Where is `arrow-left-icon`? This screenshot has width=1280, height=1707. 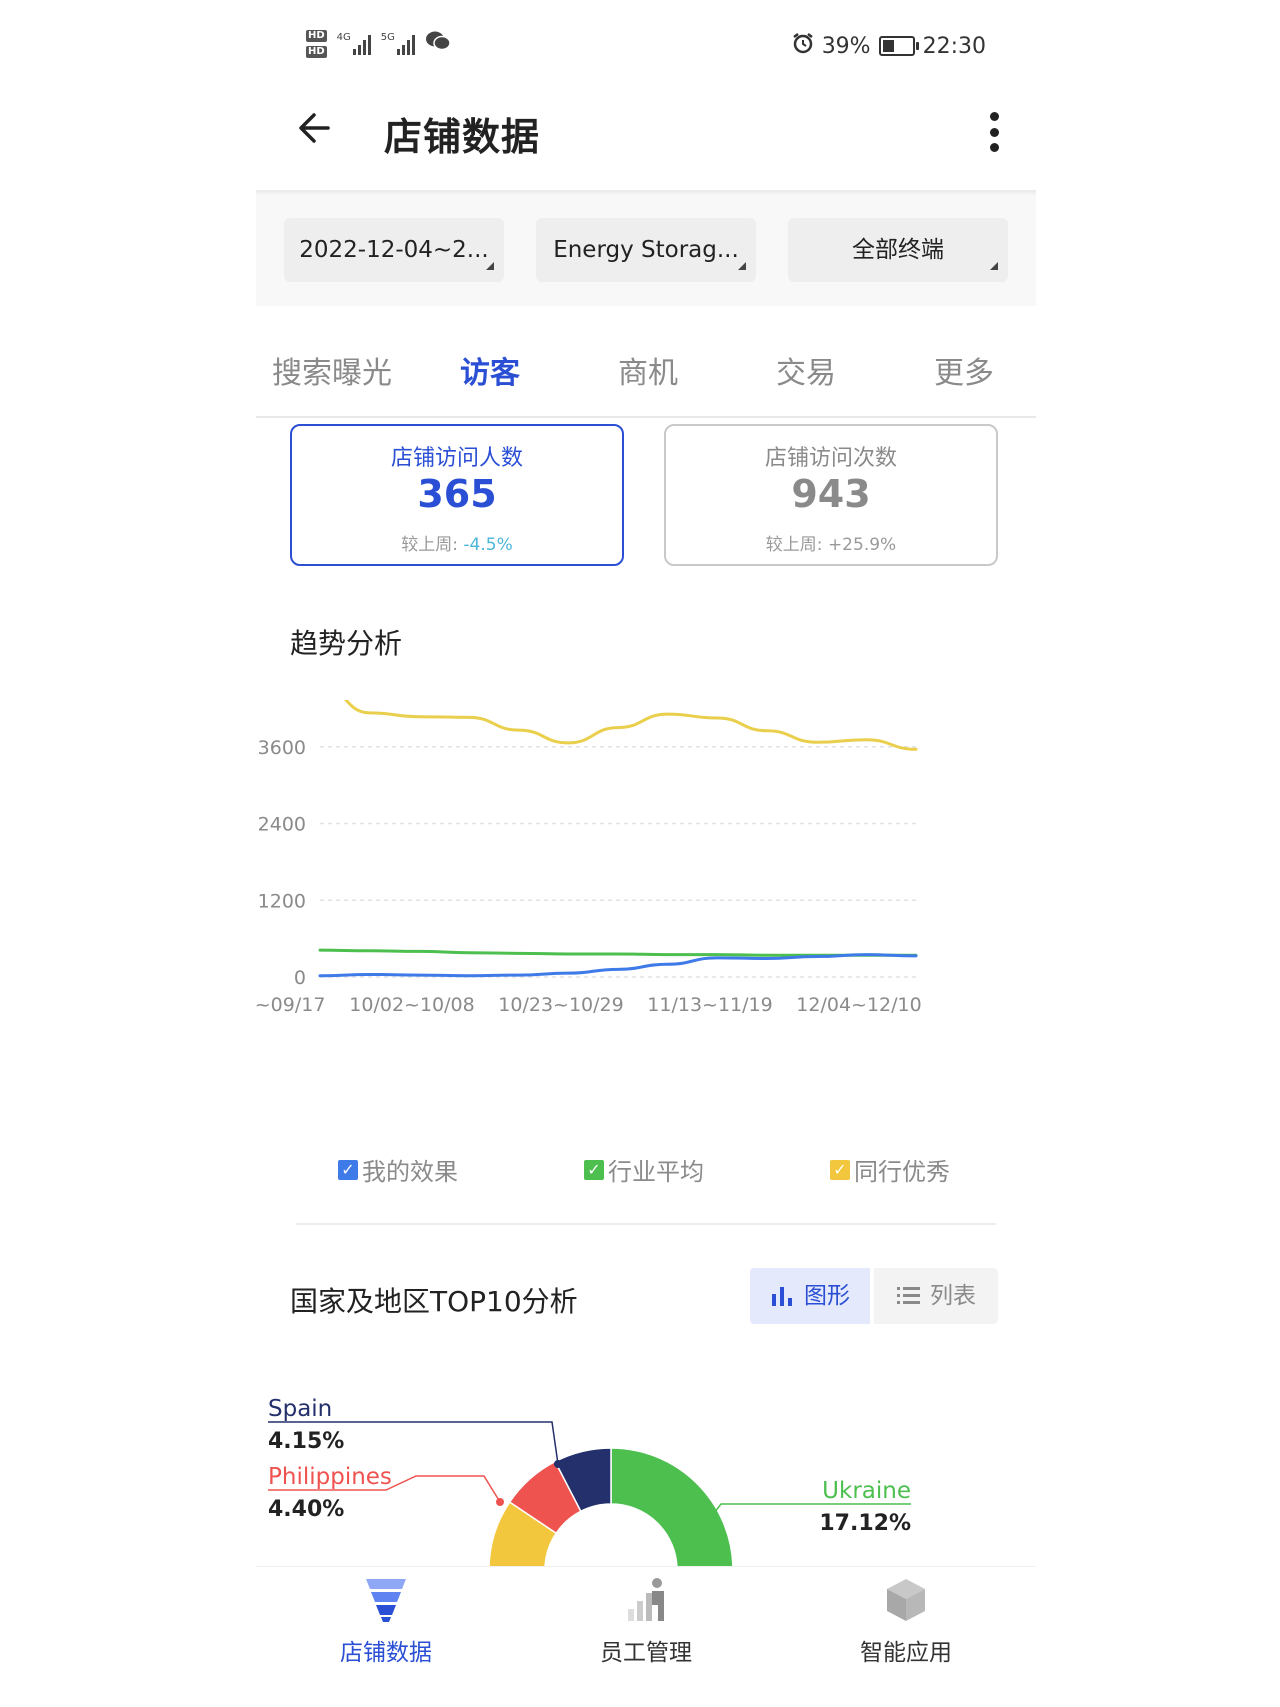 arrow-left-icon is located at coordinates (314, 128).